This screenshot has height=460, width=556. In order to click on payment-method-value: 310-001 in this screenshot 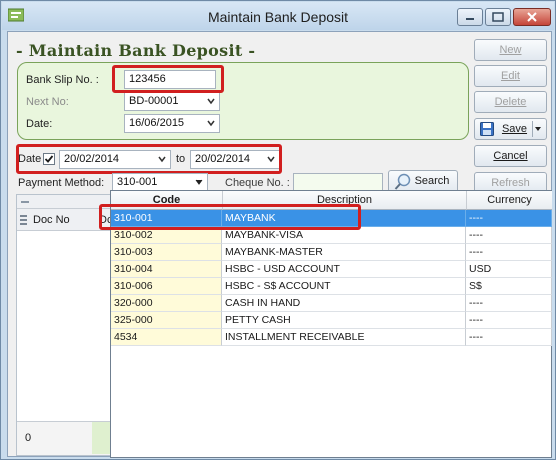, I will do `click(137, 182)`.